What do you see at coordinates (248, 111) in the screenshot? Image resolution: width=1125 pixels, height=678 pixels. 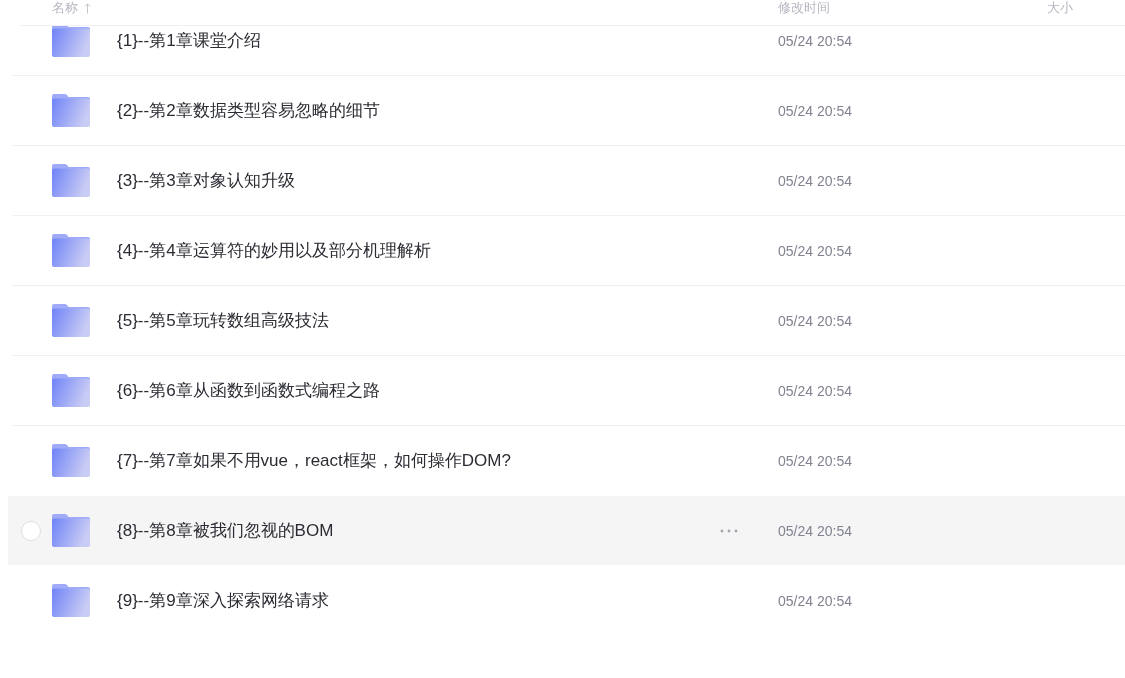 I see `folder-name: {2}--第2章数据类型容易忽略的细节` at bounding box center [248, 111].